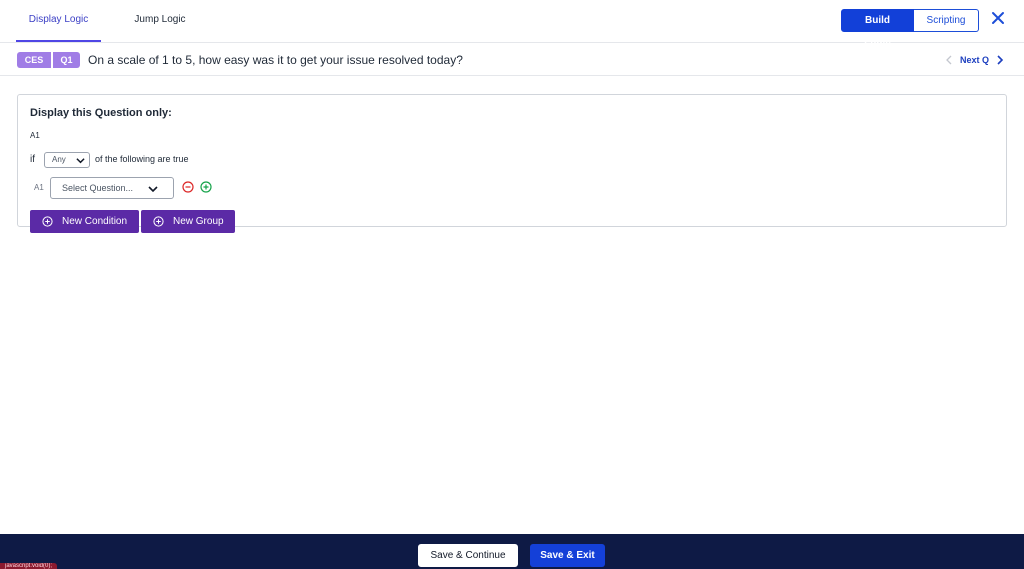 The image size is (1024, 569). I want to click on mode-toggle: Build Logic Scripting, so click(910, 28).